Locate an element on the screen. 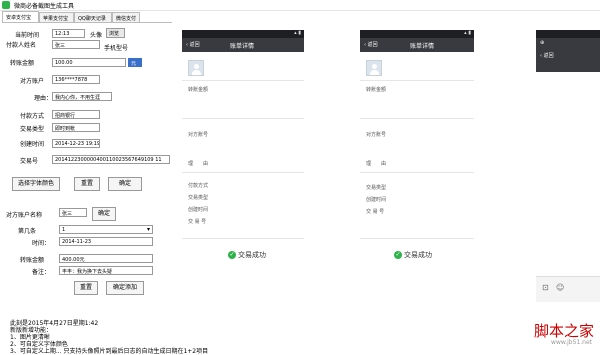  tx-no-label: 交易号 is located at coordinates (29, 161).